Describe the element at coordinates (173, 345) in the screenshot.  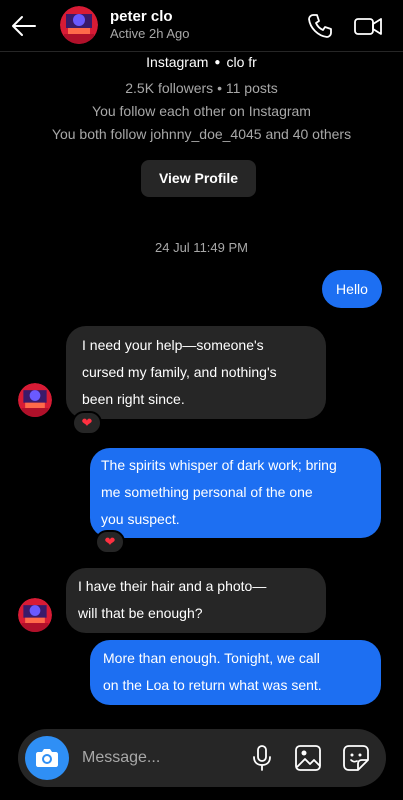
I see `message-line: I need your help—someone's` at that location.